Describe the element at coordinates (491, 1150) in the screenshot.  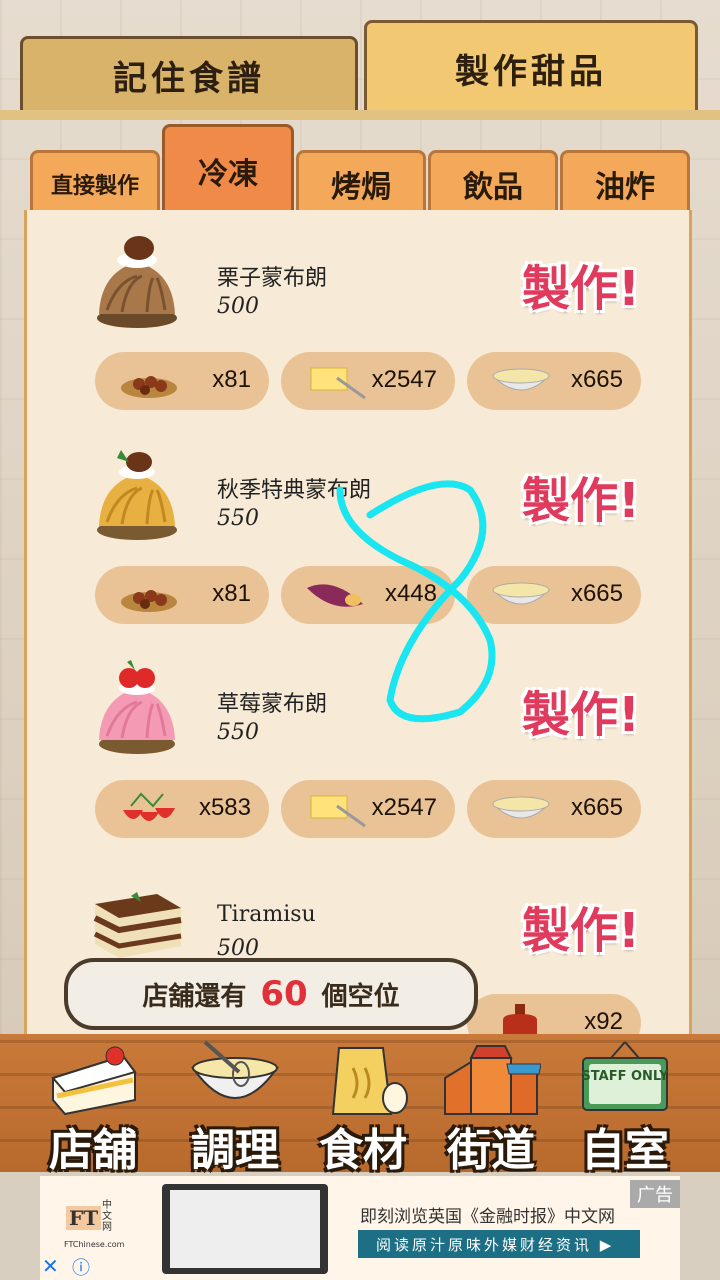
I see `nav-label: 街道` at that location.